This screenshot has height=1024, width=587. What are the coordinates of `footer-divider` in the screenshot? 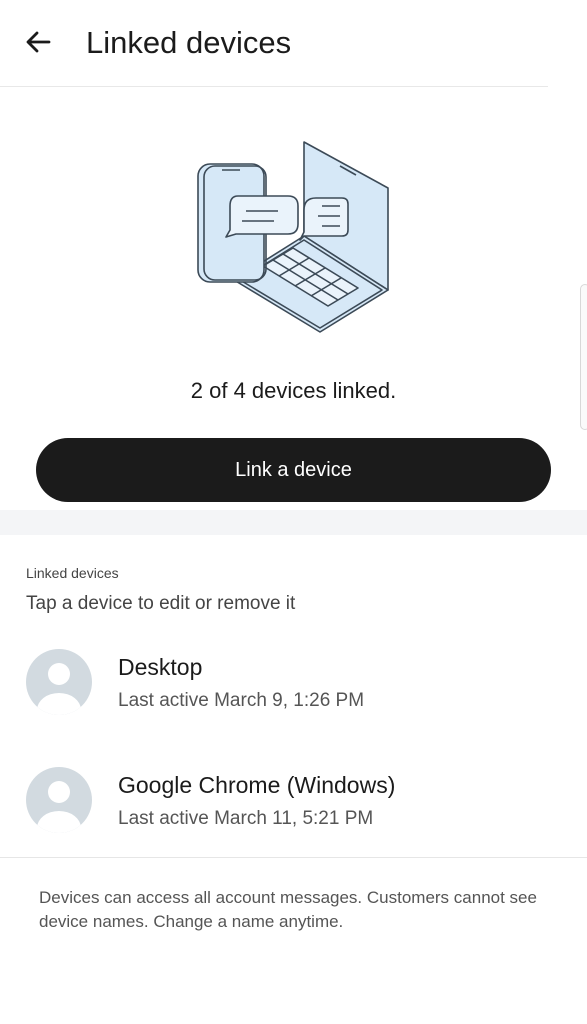 It's located at (293, 857).